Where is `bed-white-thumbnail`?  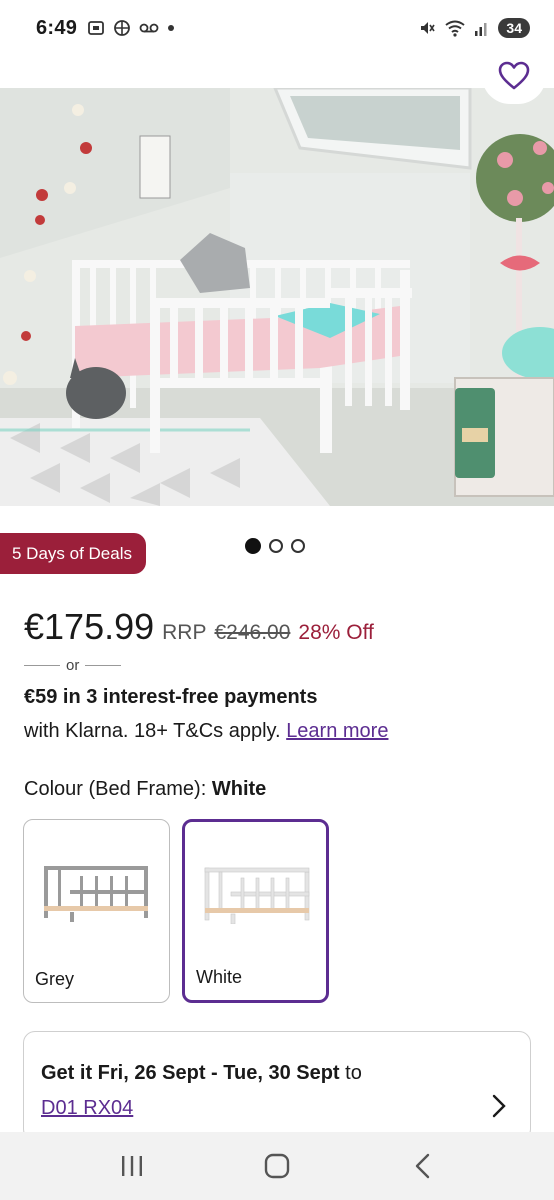 bed-white-thumbnail is located at coordinates (257, 895).